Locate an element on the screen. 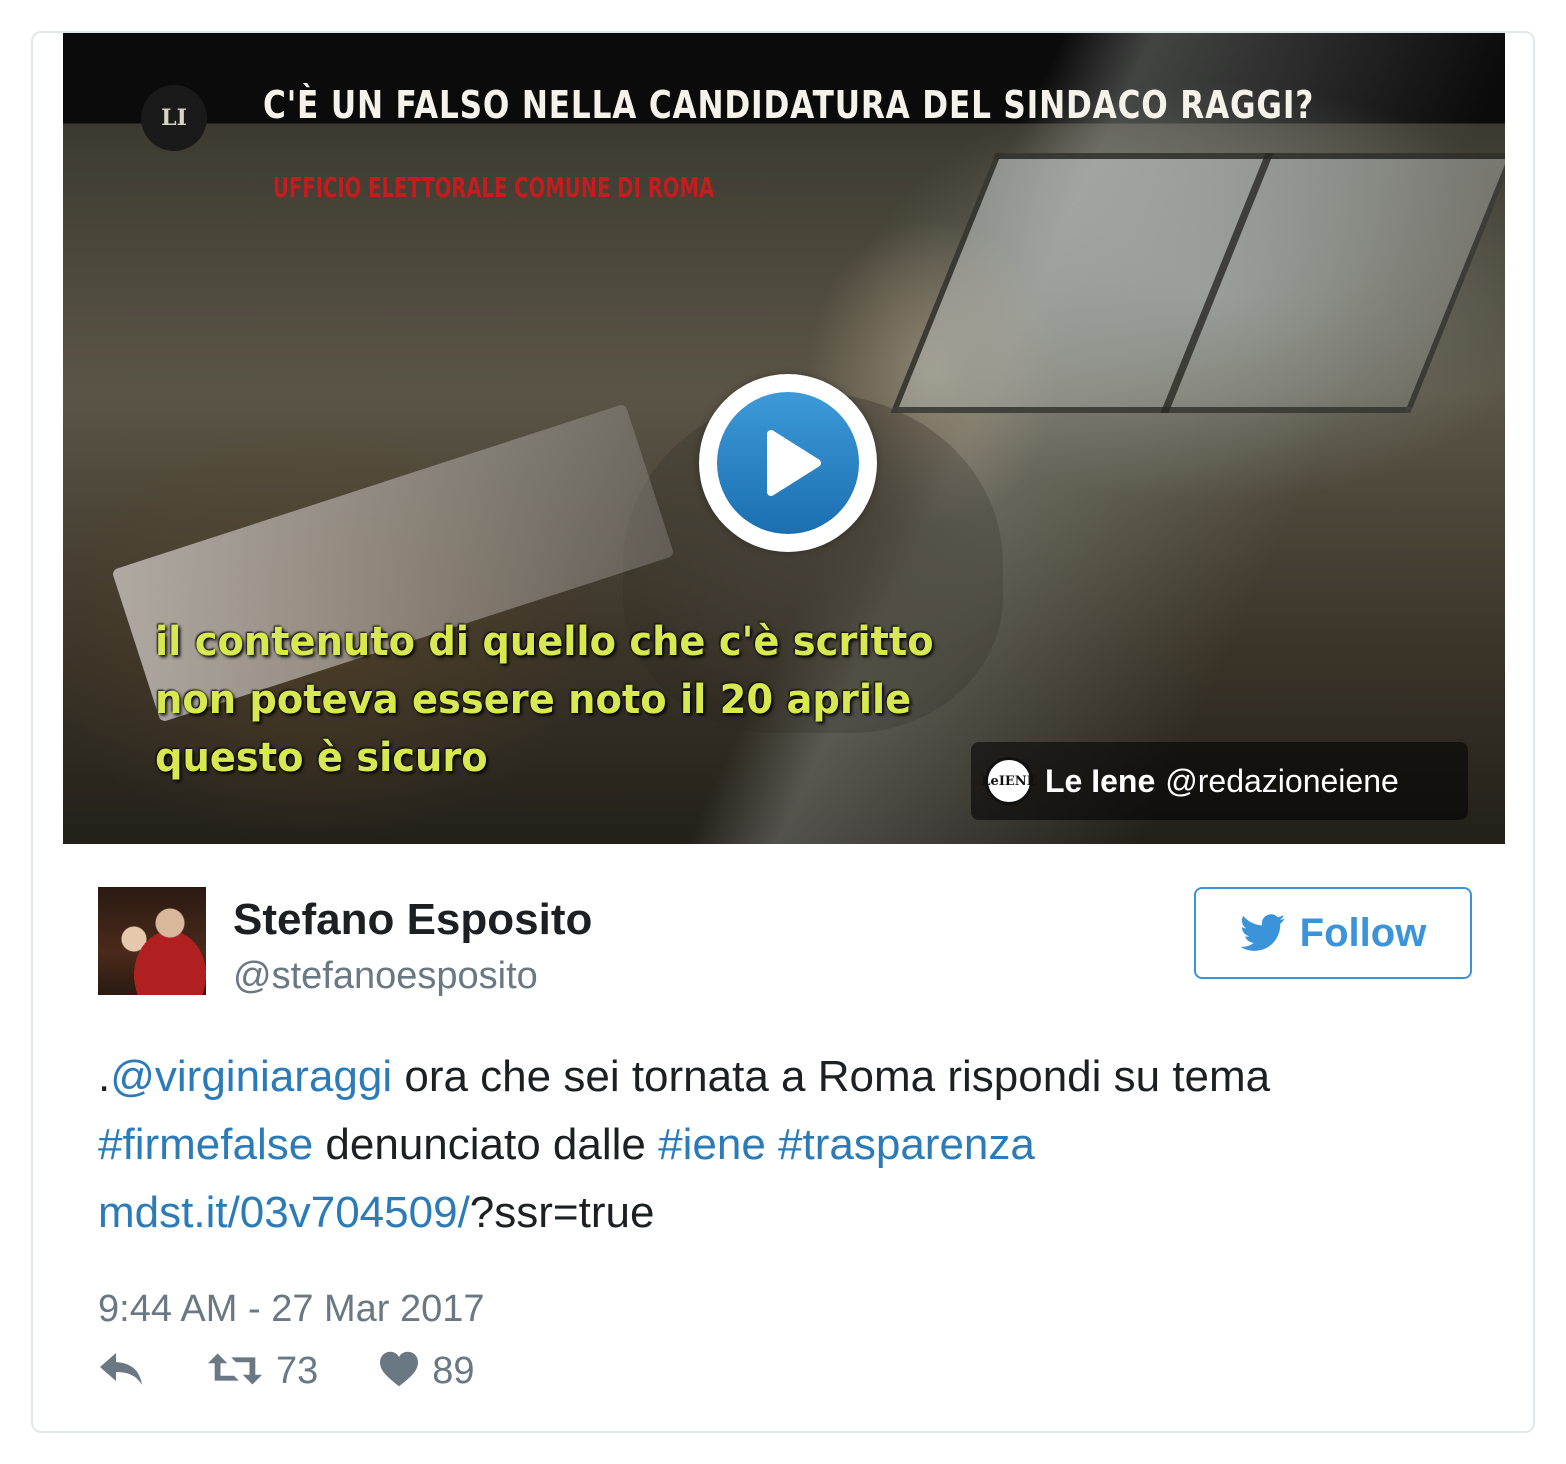 This screenshot has width=1566, height=1464. hashtag-link: #iene is located at coordinates (712, 1144).